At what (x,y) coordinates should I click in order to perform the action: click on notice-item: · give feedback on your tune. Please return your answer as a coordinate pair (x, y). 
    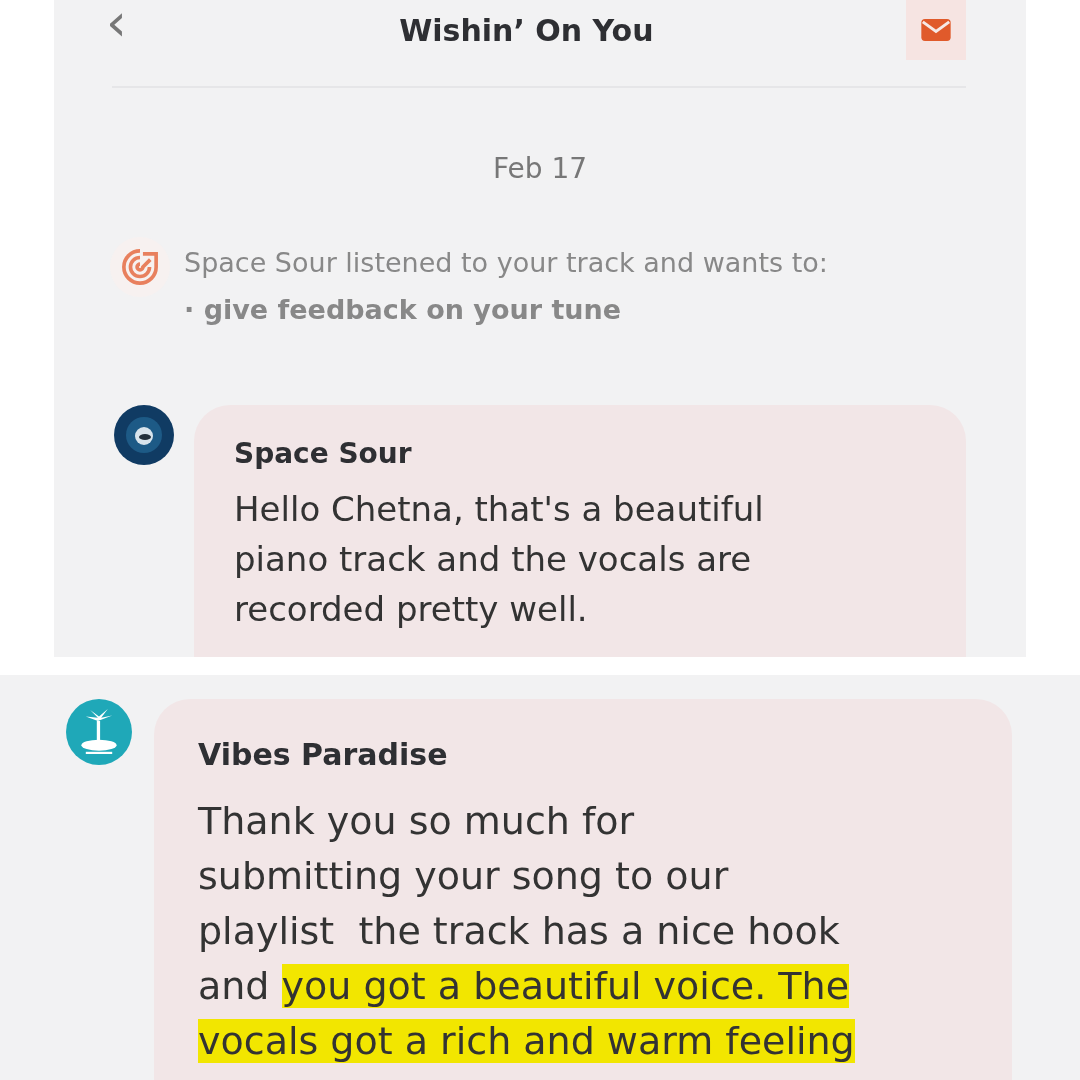
    Looking at the image, I should click on (403, 309).